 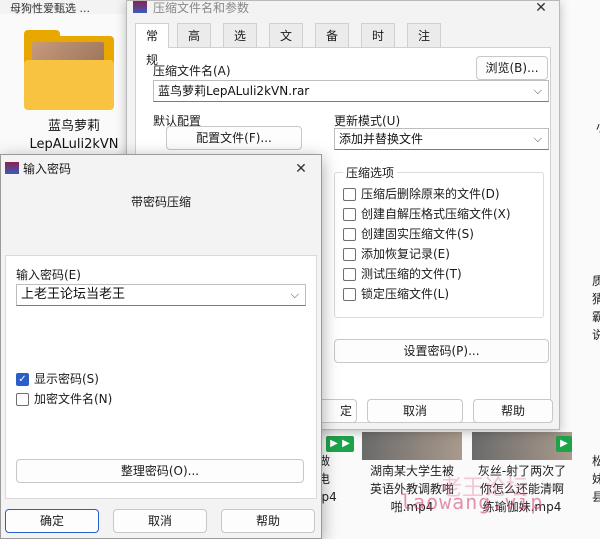 What do you see at coordinates (47, 169) in the screenshot?
I see `password-dialog-title: 输入密码` at bounding box center [47, 169].